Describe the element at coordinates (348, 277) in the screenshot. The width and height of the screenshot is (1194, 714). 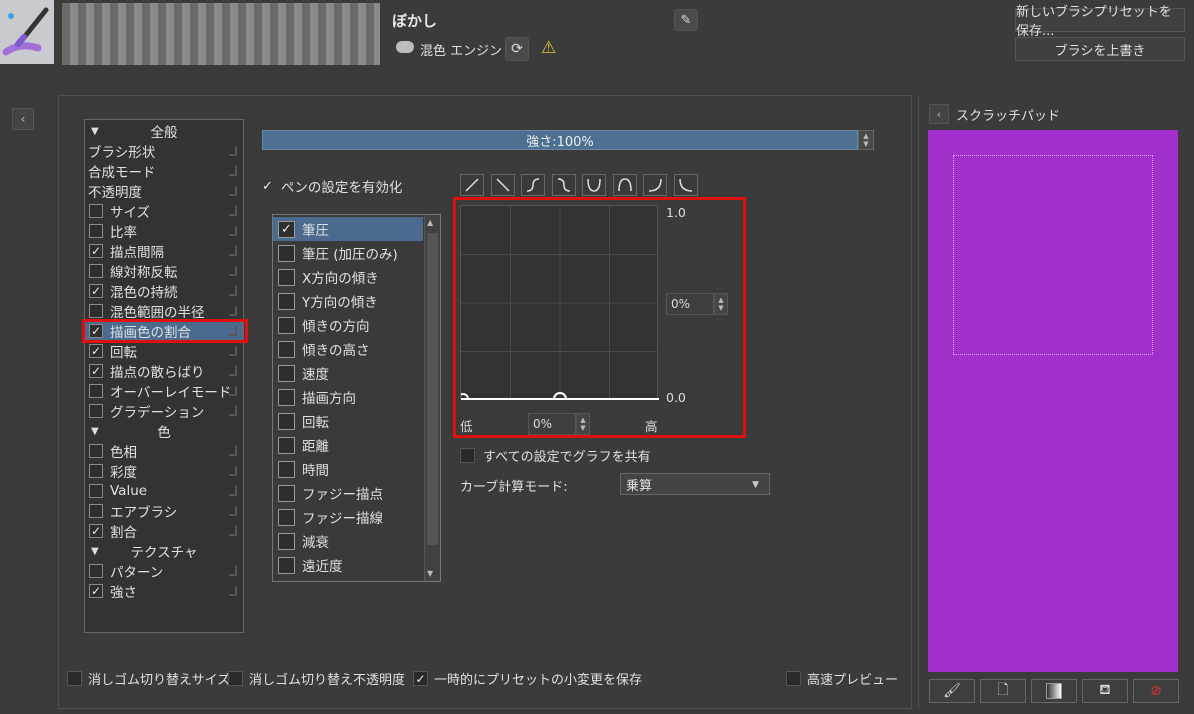
I see `sensor-item: X方向の傾き` at that location.